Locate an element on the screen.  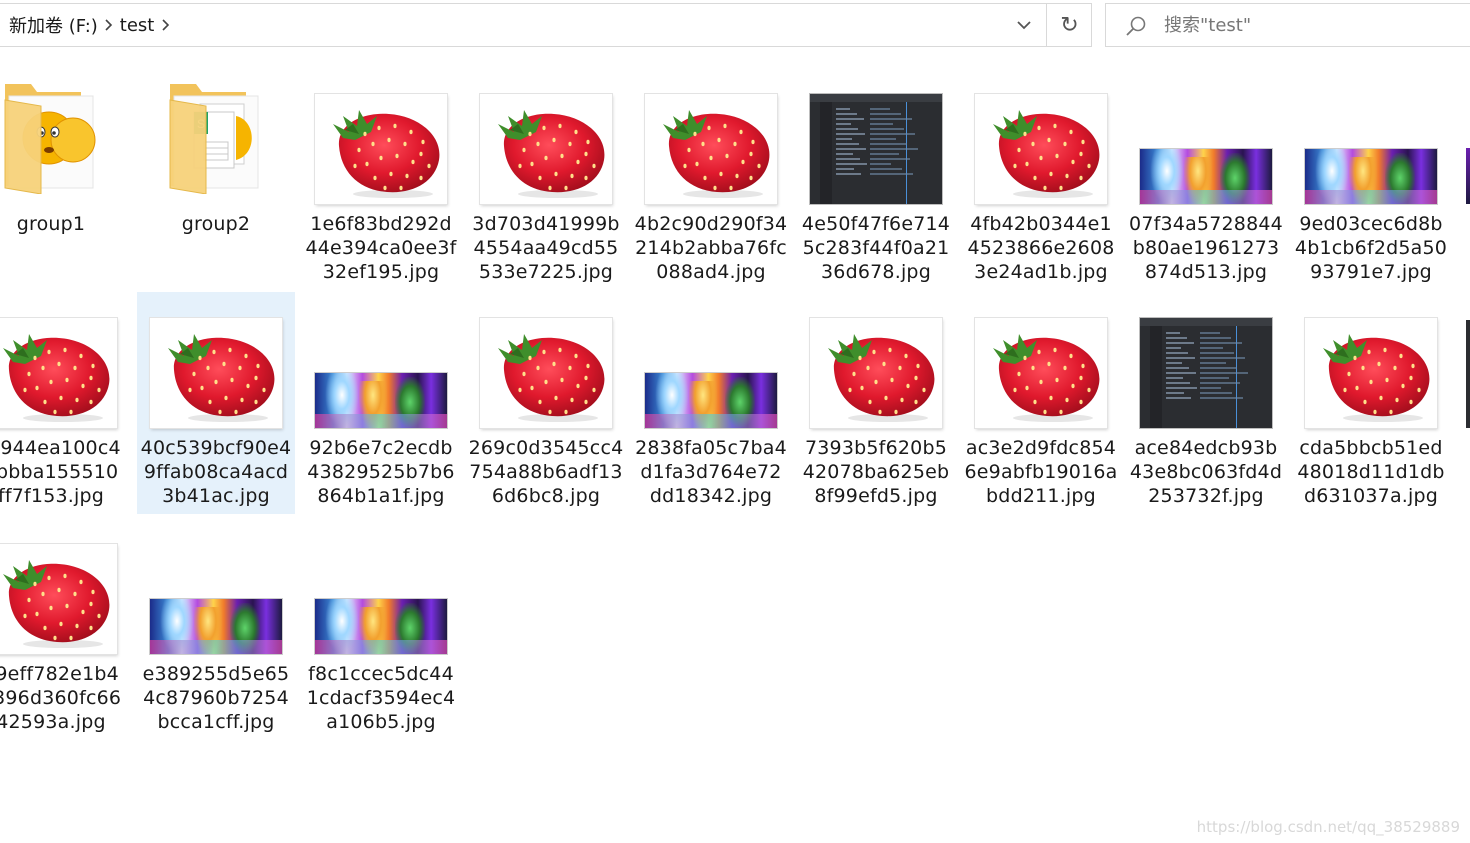
file-name-label: ac3e2d9fdc854 6e9abfb19016a bdd211.jpg is located at coordinates (1041, 472).